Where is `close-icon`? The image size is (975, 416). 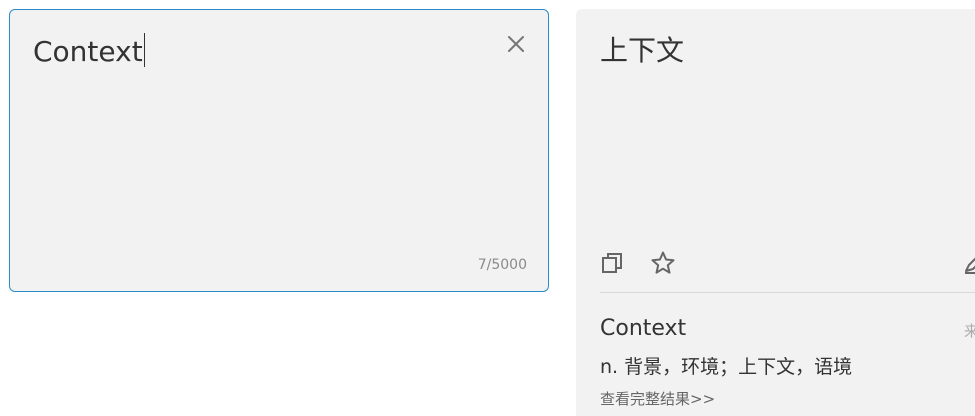 close-icon is located at coordinates (516, 44).